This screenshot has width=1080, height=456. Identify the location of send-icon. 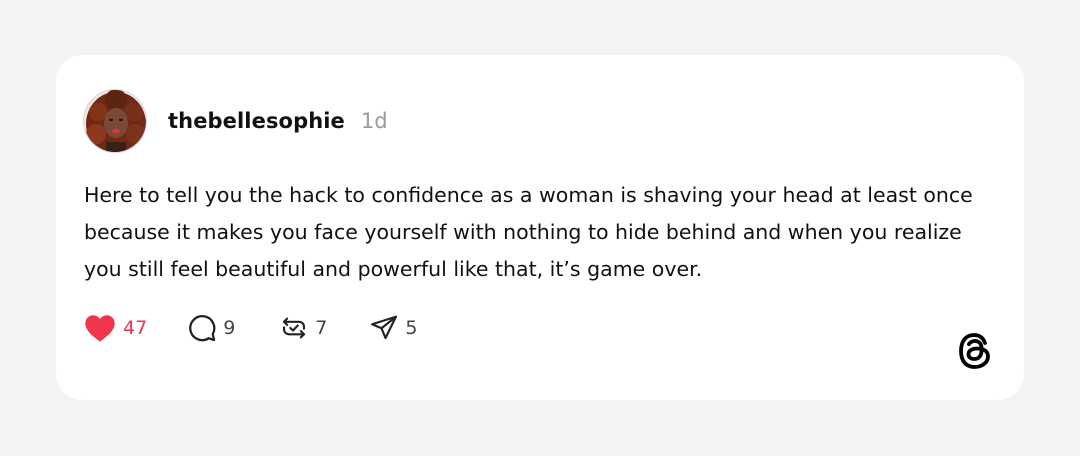
(384, 328).